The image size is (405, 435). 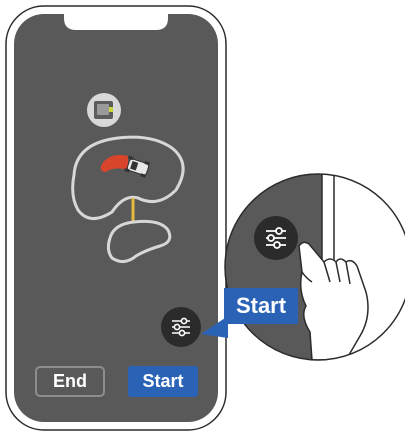 I want to click on sliders-icon, so click(x=181, y=327).